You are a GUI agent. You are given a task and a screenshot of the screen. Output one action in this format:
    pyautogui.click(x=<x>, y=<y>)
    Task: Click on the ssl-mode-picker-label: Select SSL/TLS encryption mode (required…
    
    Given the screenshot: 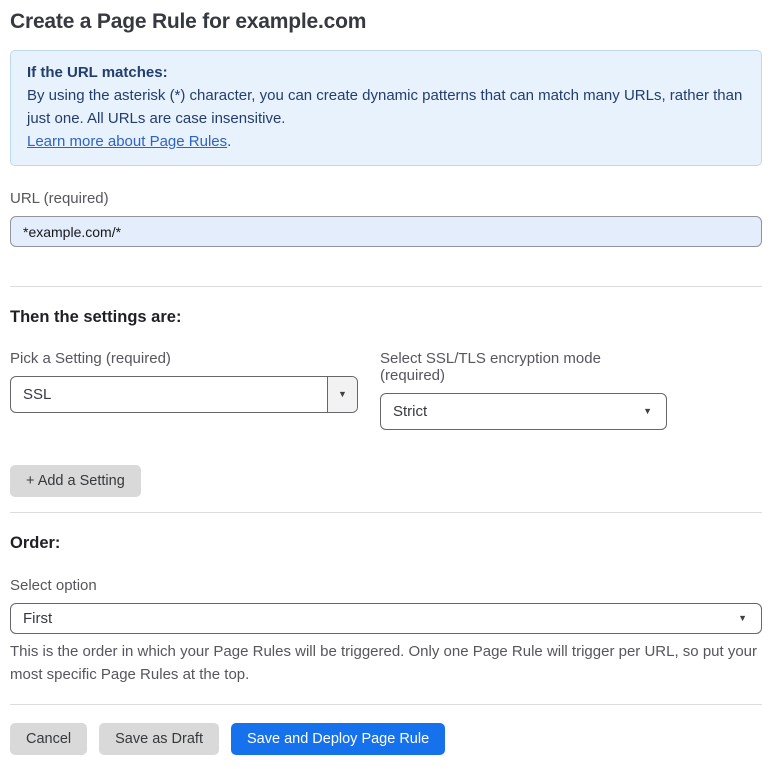 What is the action you would take?
    pyautogui.click(x=490, y=367)
    